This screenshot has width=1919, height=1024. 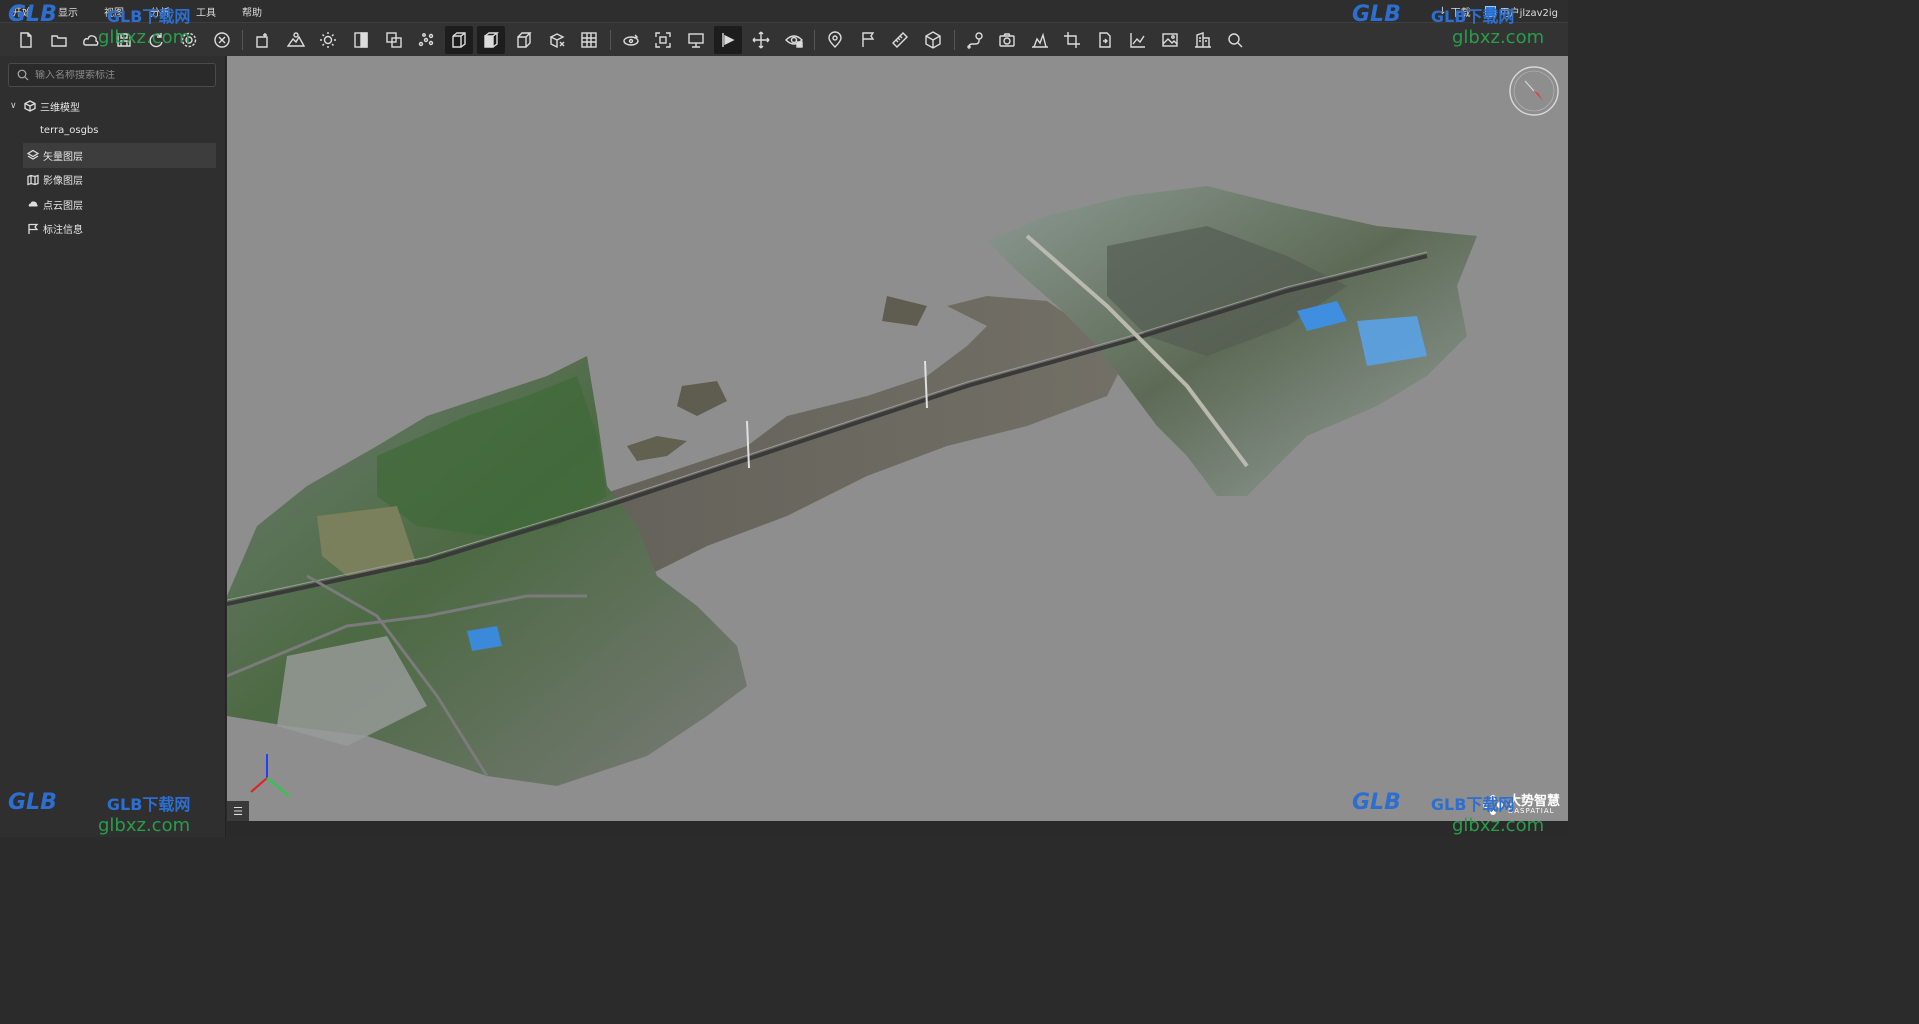 I want to click on grid-icon, so click(x=589, y=39).